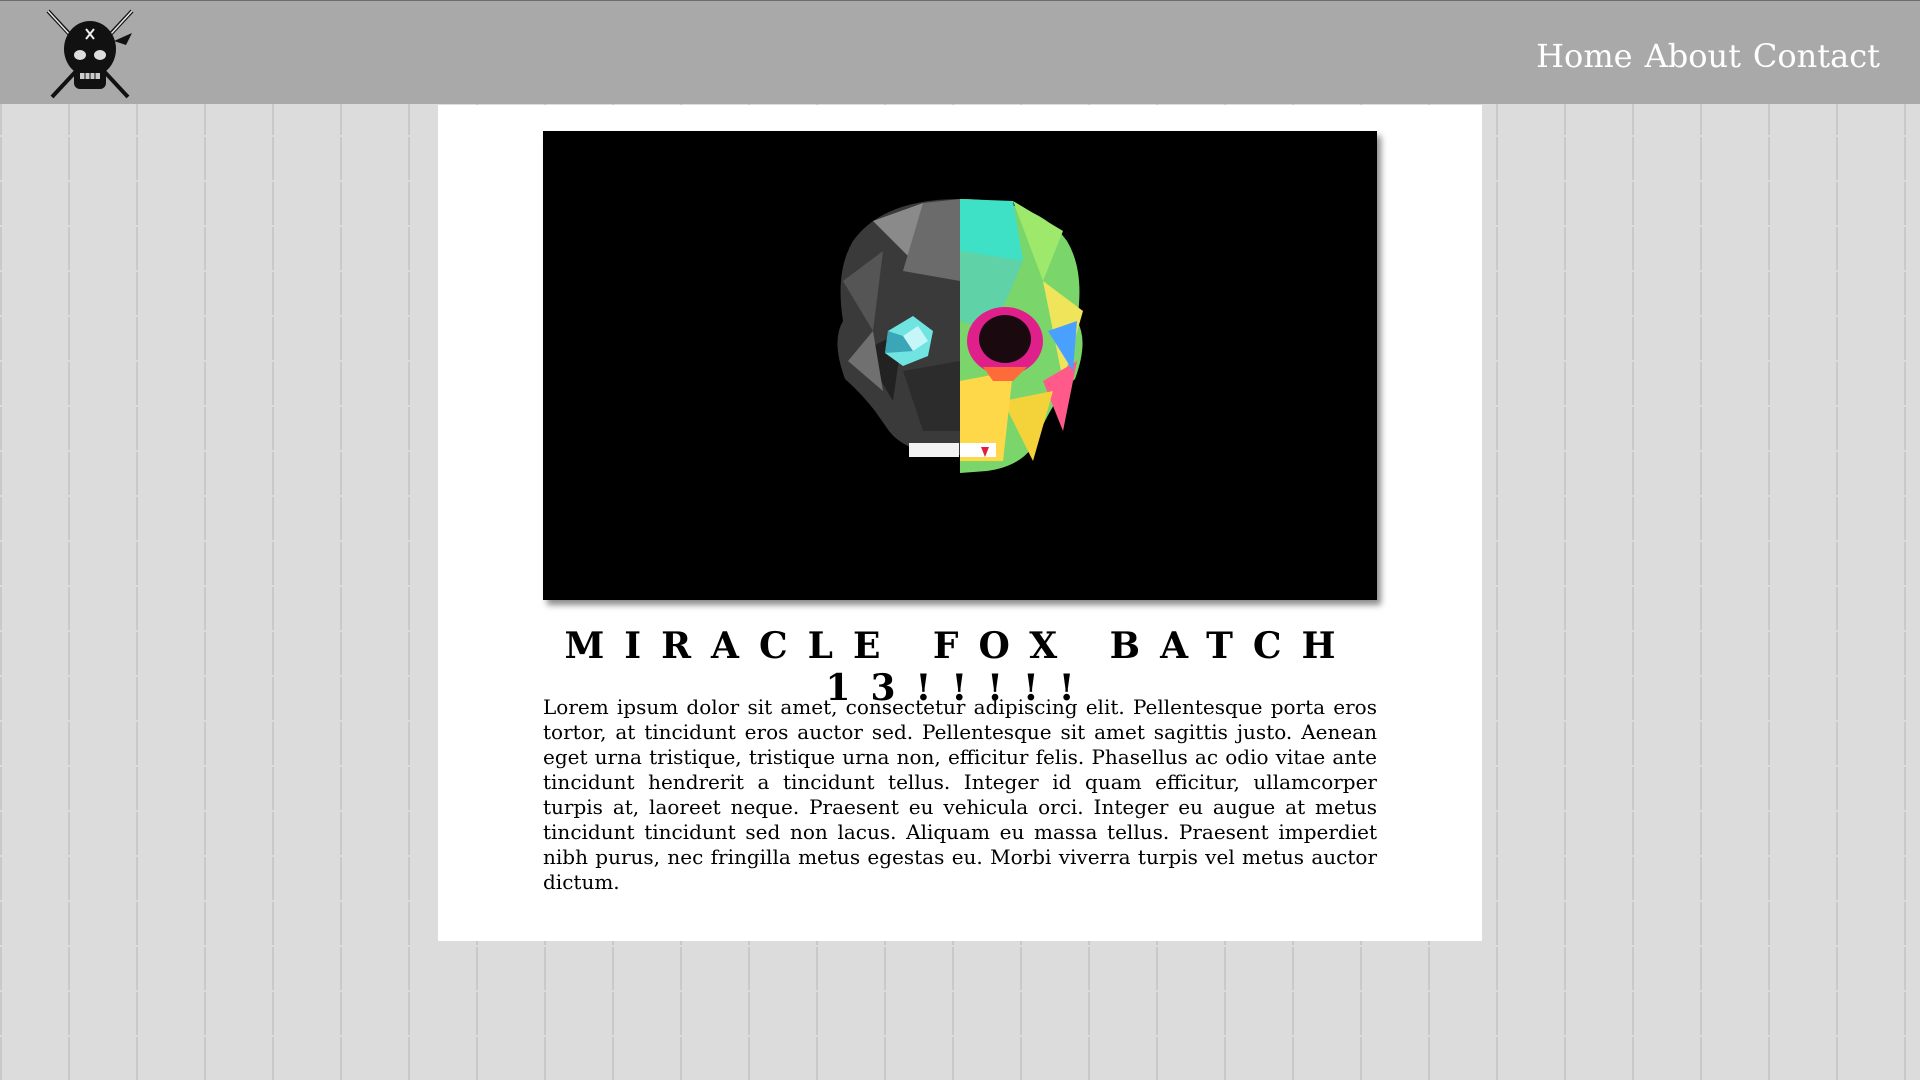 This screenshot has width=1920, height=1080. Describe the element at coordinates (1816, 56) in the screenshot. I see `nav-link-contact: Contact` at that location.